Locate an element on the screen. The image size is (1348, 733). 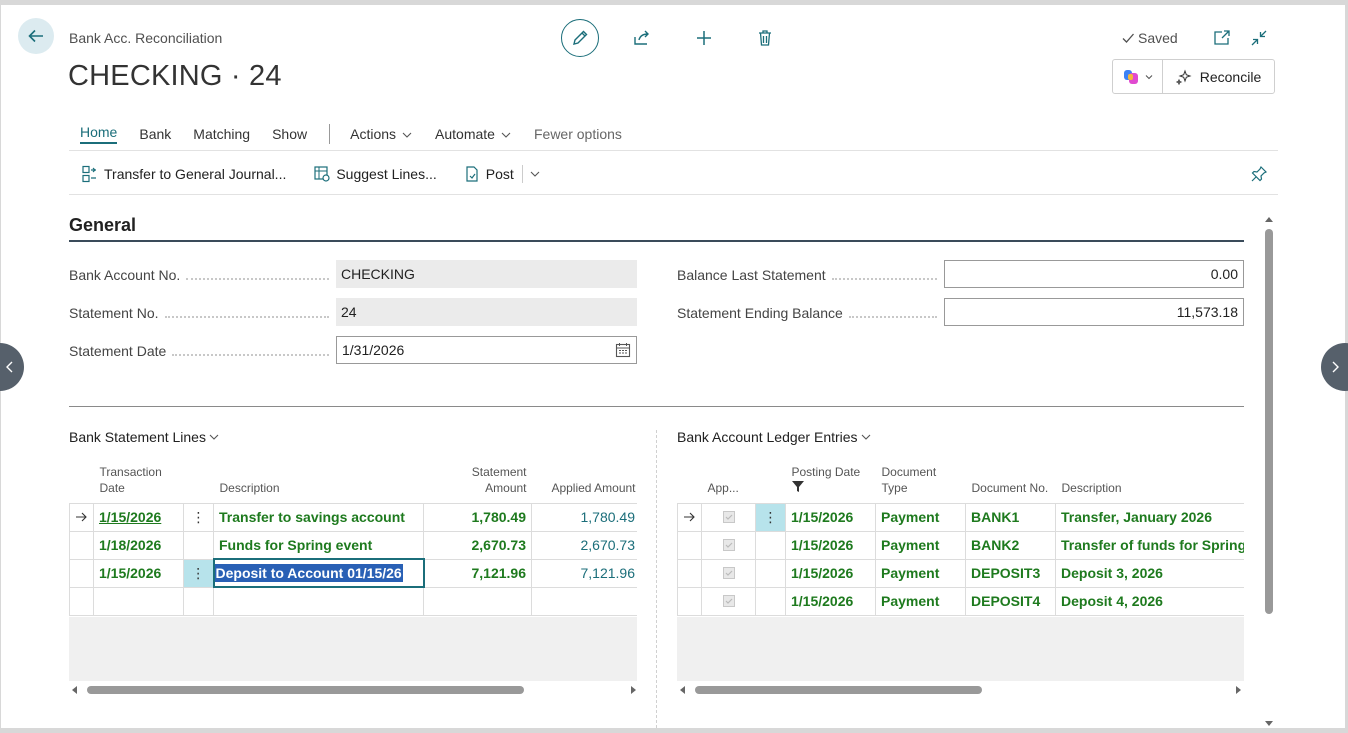
col-header-applied-amount: Applied Amount is located at coordinates (585, 480).